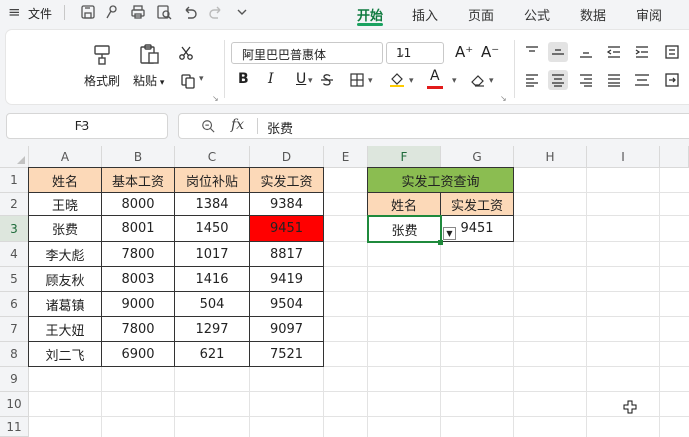  I want to click on chevron-down-icon: ⌄, so click(82, 124).